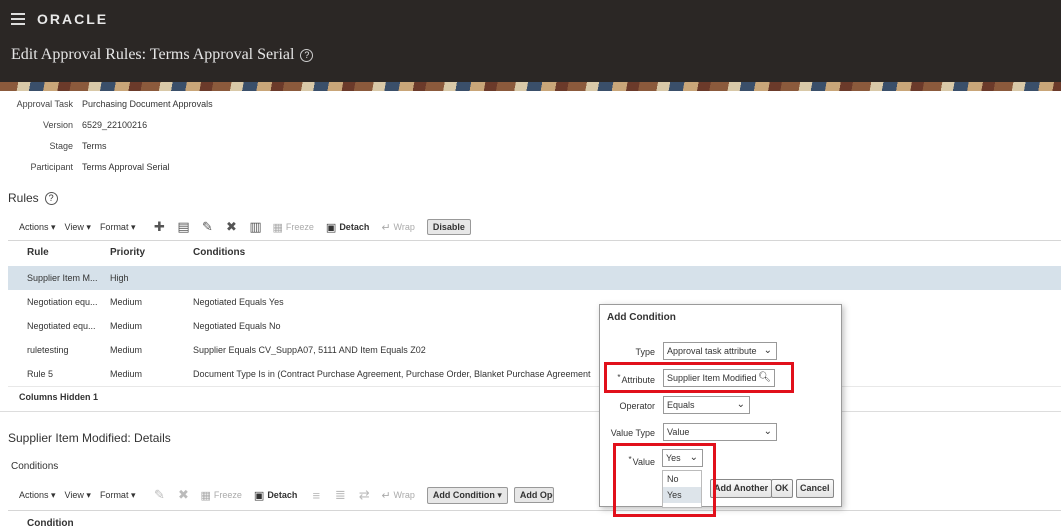  What do you see at coordinates (815, 488) in the screenshot?
I see `cancel-button: Cancel` at bounding box center [815, 488].